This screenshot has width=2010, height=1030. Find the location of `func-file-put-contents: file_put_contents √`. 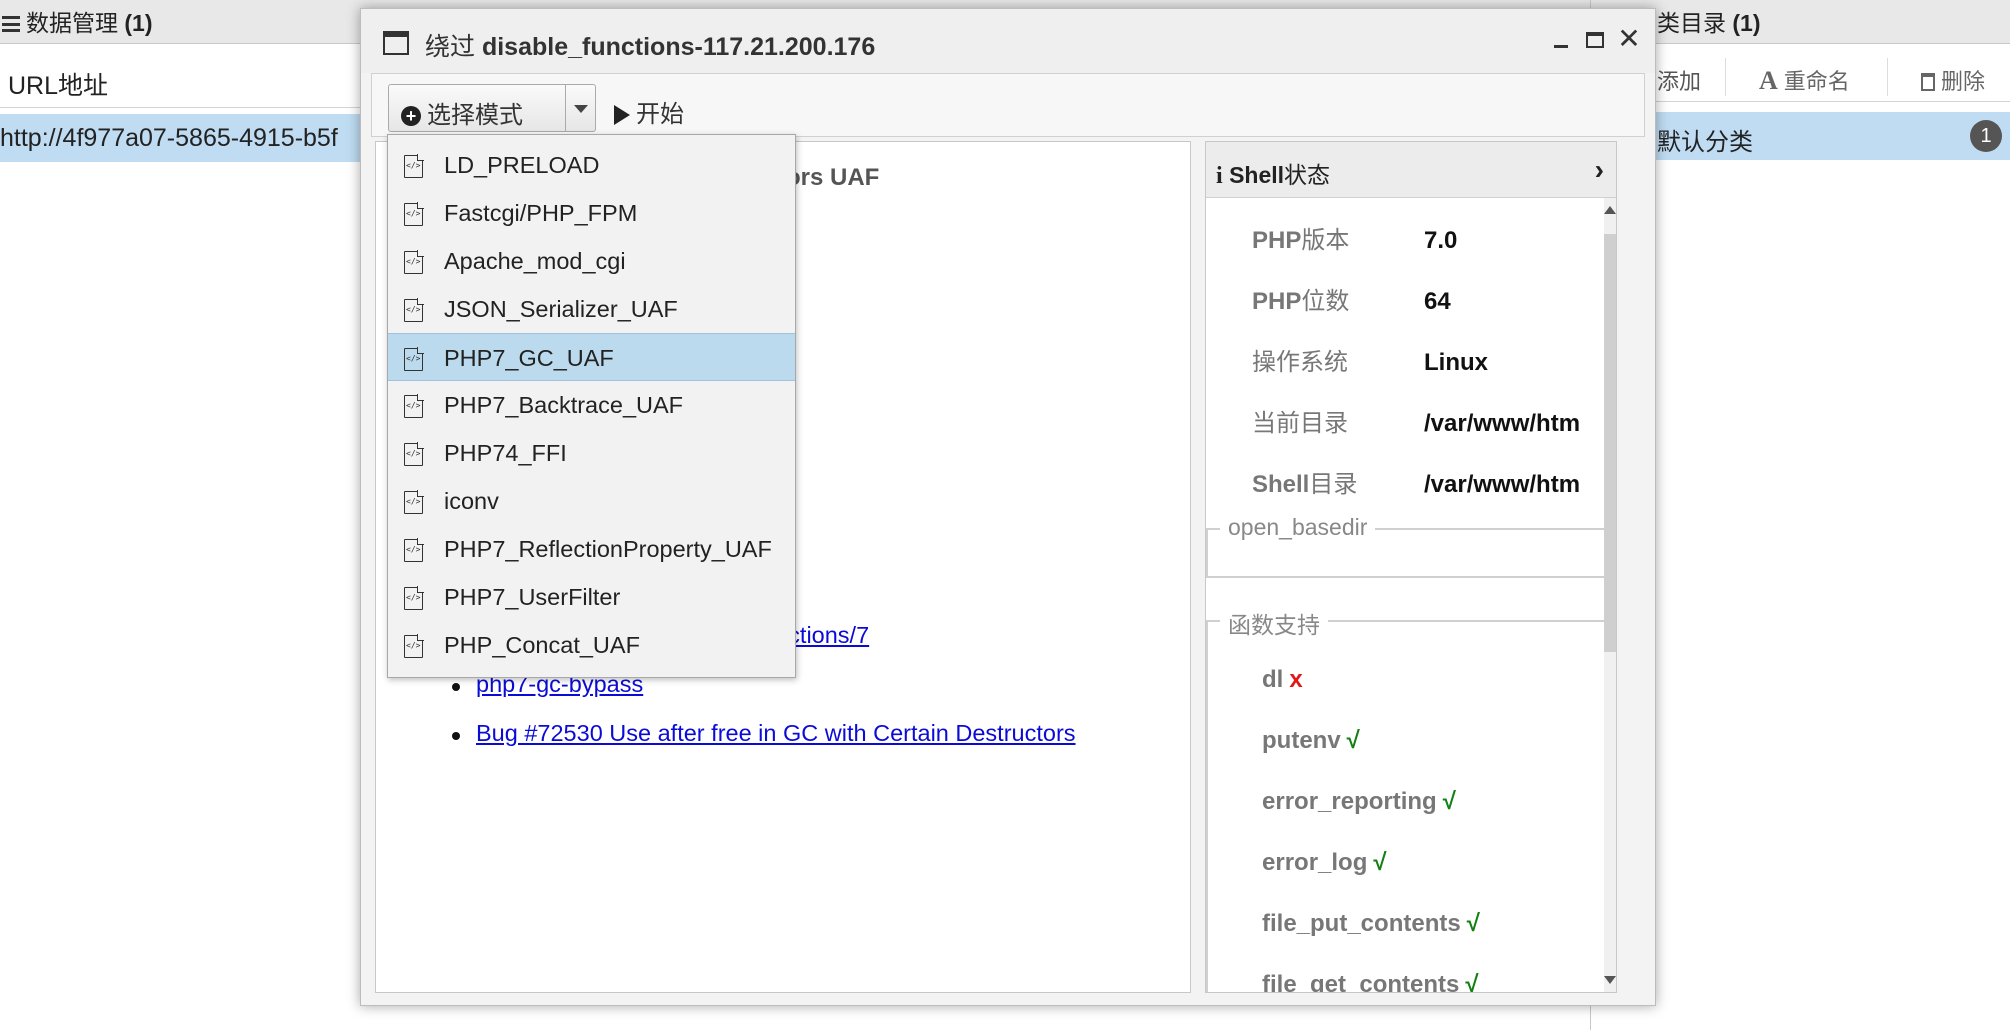

func-file-put-contents: file_put_contents √ is located at coordinates (1371, 923).